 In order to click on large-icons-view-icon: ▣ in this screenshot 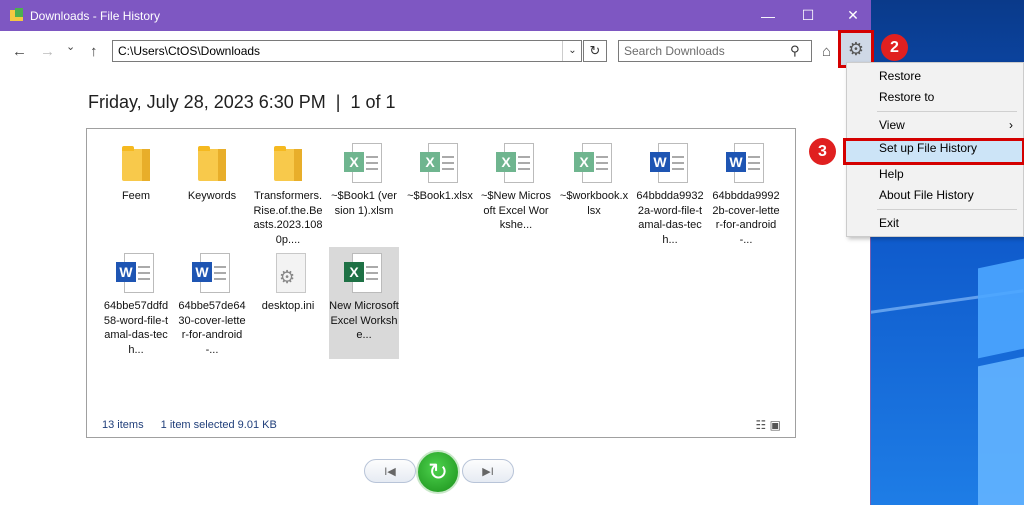, I will do `click(775, 425)`.